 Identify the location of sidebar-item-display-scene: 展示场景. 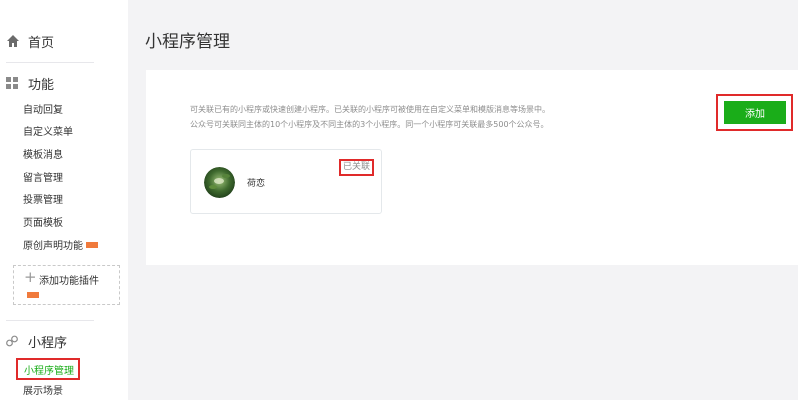
(43, 392).